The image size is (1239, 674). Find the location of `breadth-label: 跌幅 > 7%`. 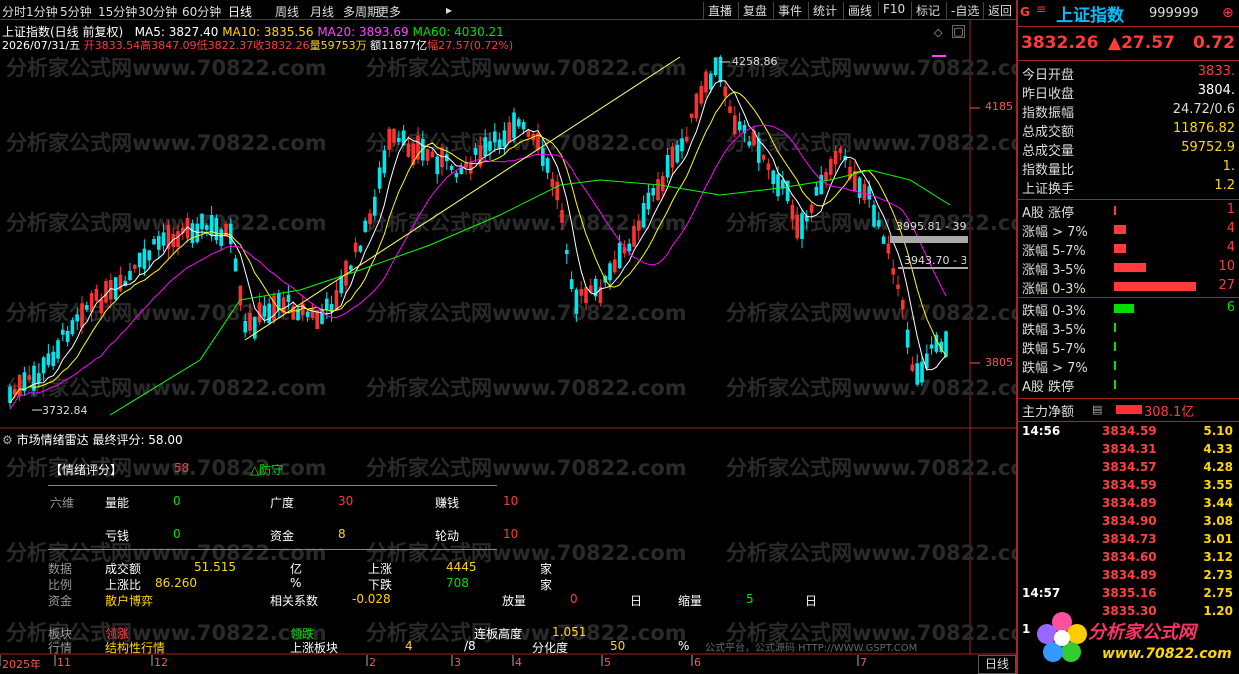

breadth-label: 跌幅 > 7% is located at coordinates (1055, 368).